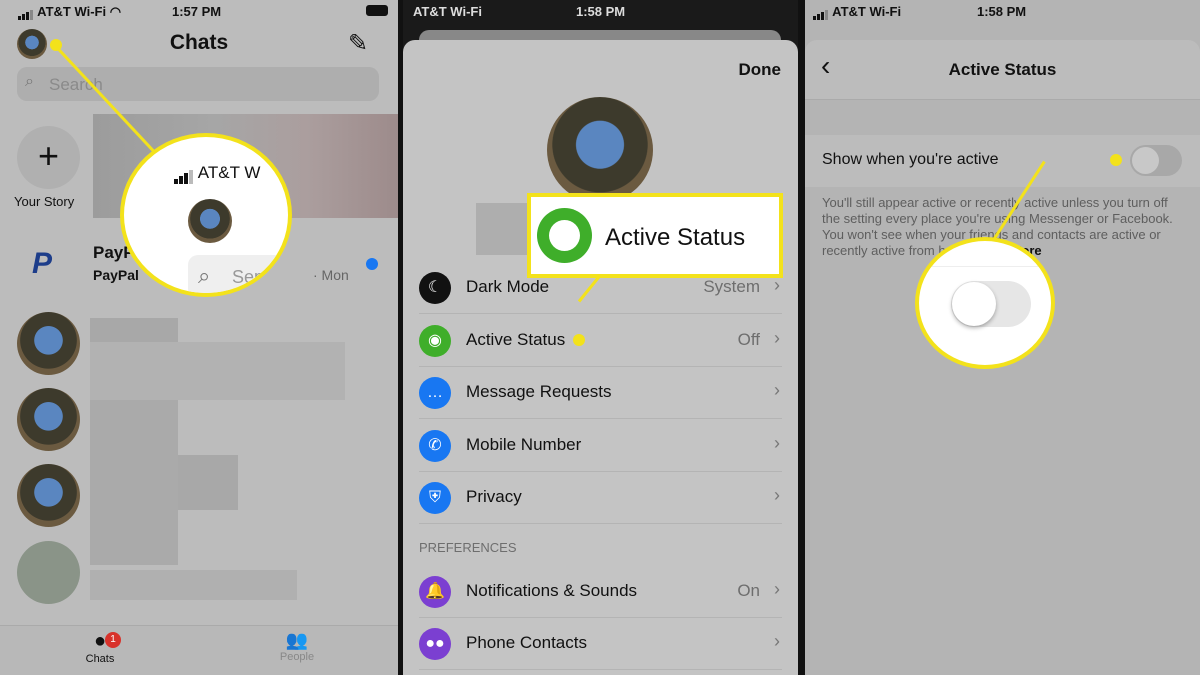 This screenshot has width=1200, height=675. I want to click on shield-icon: ⛨, so click(435, 498).